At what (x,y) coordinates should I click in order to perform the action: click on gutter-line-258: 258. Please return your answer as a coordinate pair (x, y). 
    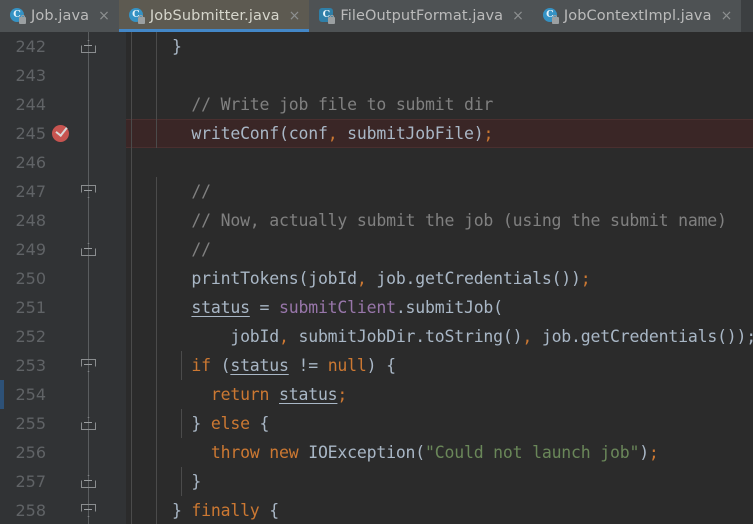
    Looking at the image, I should click on (63, 510).